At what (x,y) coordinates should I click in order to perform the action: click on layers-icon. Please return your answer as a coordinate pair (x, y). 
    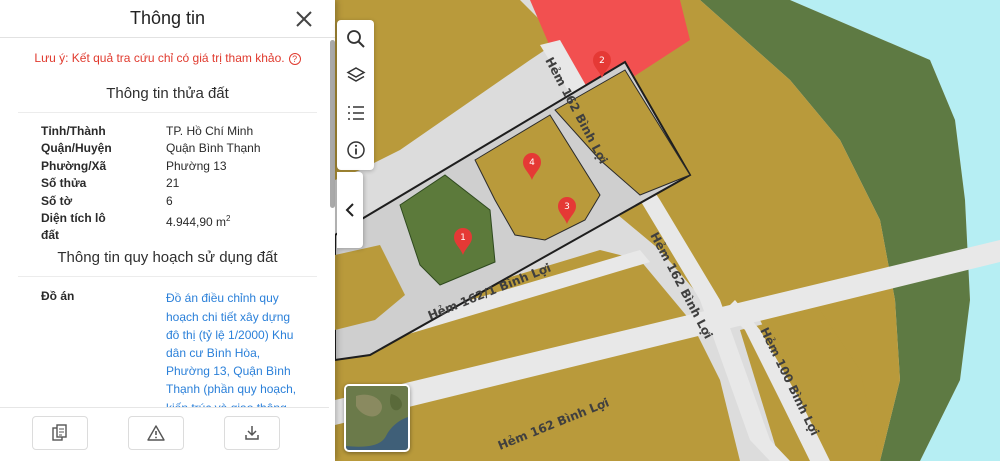
    Looking at the image, I should click on (355, 74).